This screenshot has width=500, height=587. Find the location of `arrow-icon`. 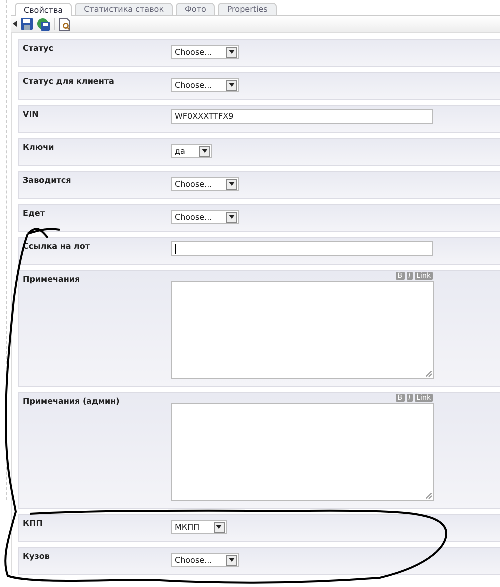

arrow-icon is located at coordinates (15, 24).